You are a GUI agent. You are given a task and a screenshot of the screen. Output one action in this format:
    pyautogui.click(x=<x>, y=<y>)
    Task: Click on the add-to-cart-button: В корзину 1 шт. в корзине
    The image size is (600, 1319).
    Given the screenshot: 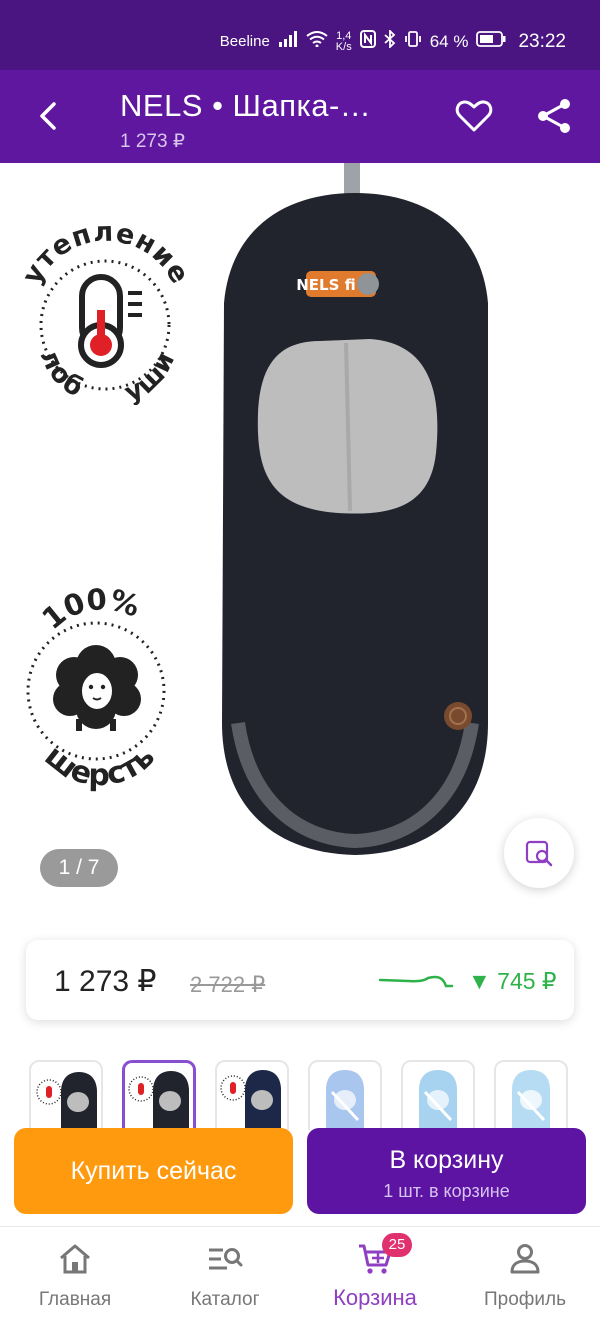 What is the action you would take?
    pyautogui.click(x=446, y=1171)
    